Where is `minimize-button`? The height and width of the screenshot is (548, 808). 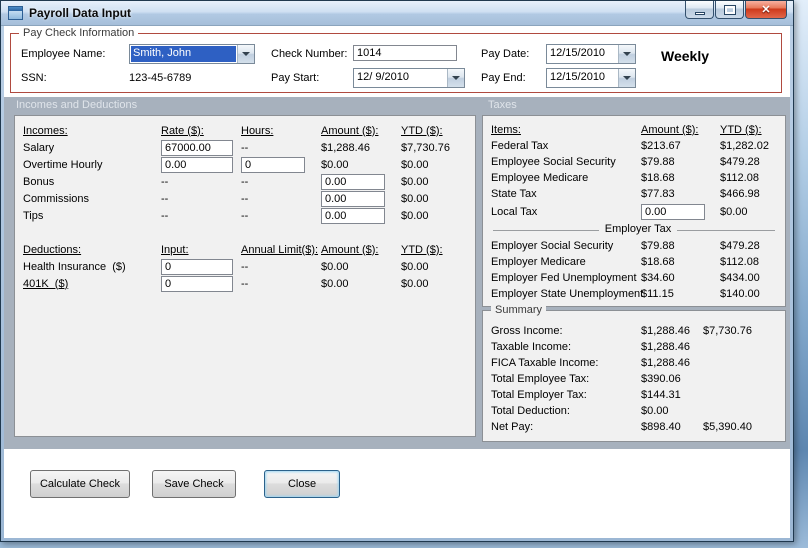
minimize-button is located at coordinates (699, 10).